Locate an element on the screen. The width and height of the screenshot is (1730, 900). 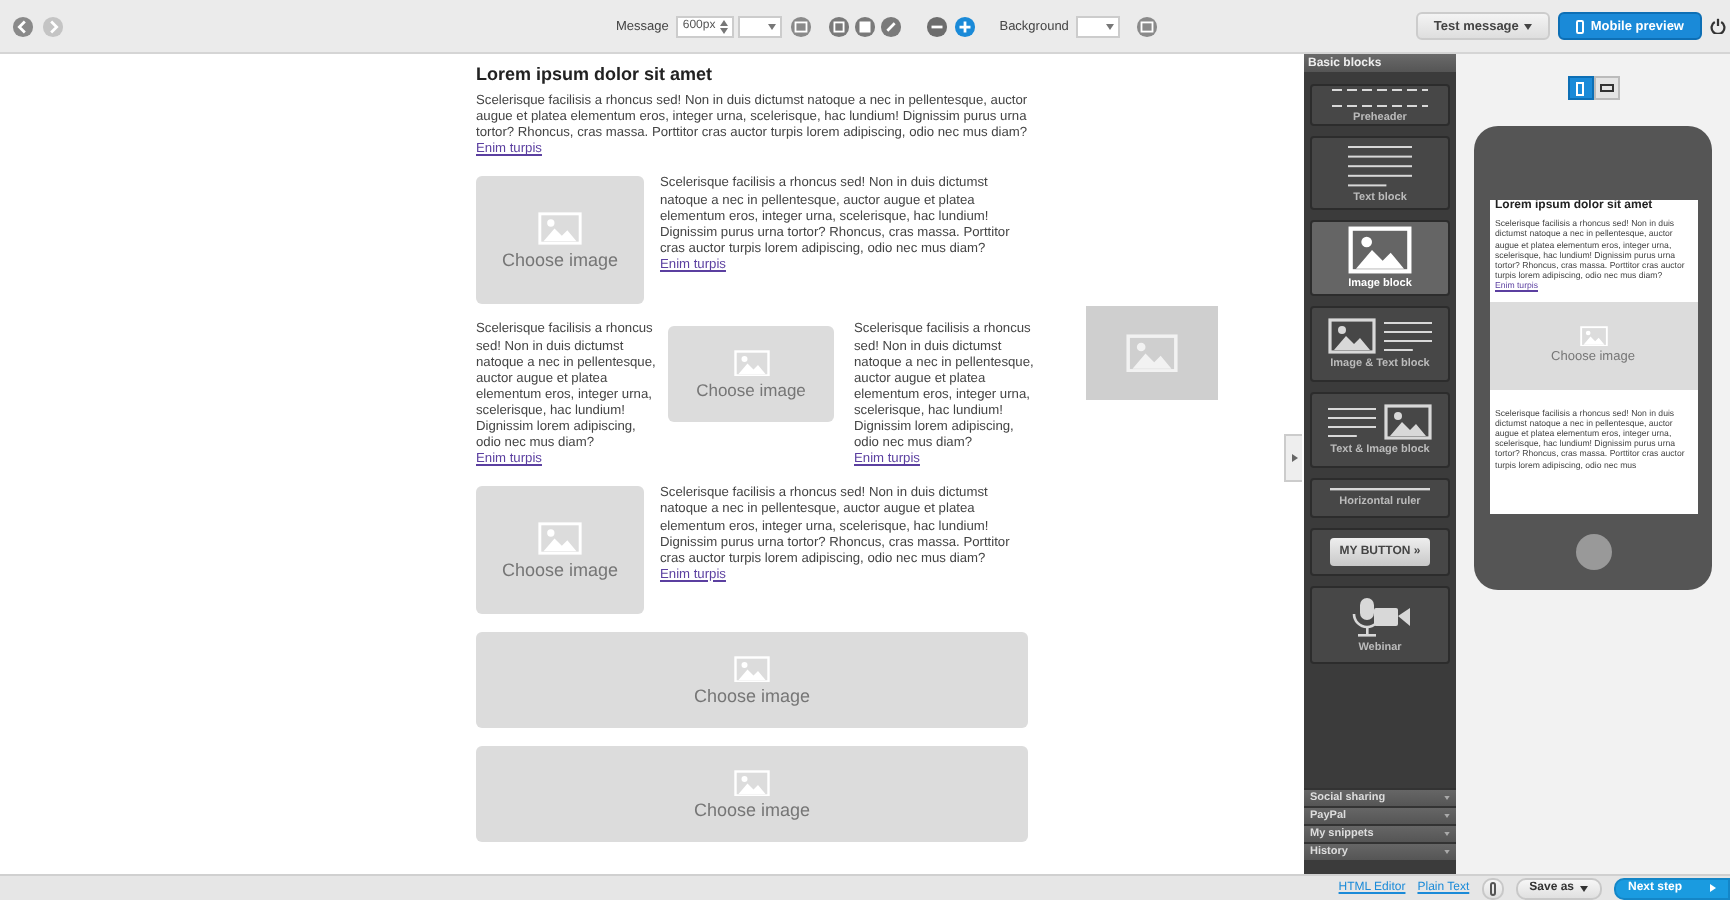
dashed-lines-icon is located at coordinates (1380, 97).